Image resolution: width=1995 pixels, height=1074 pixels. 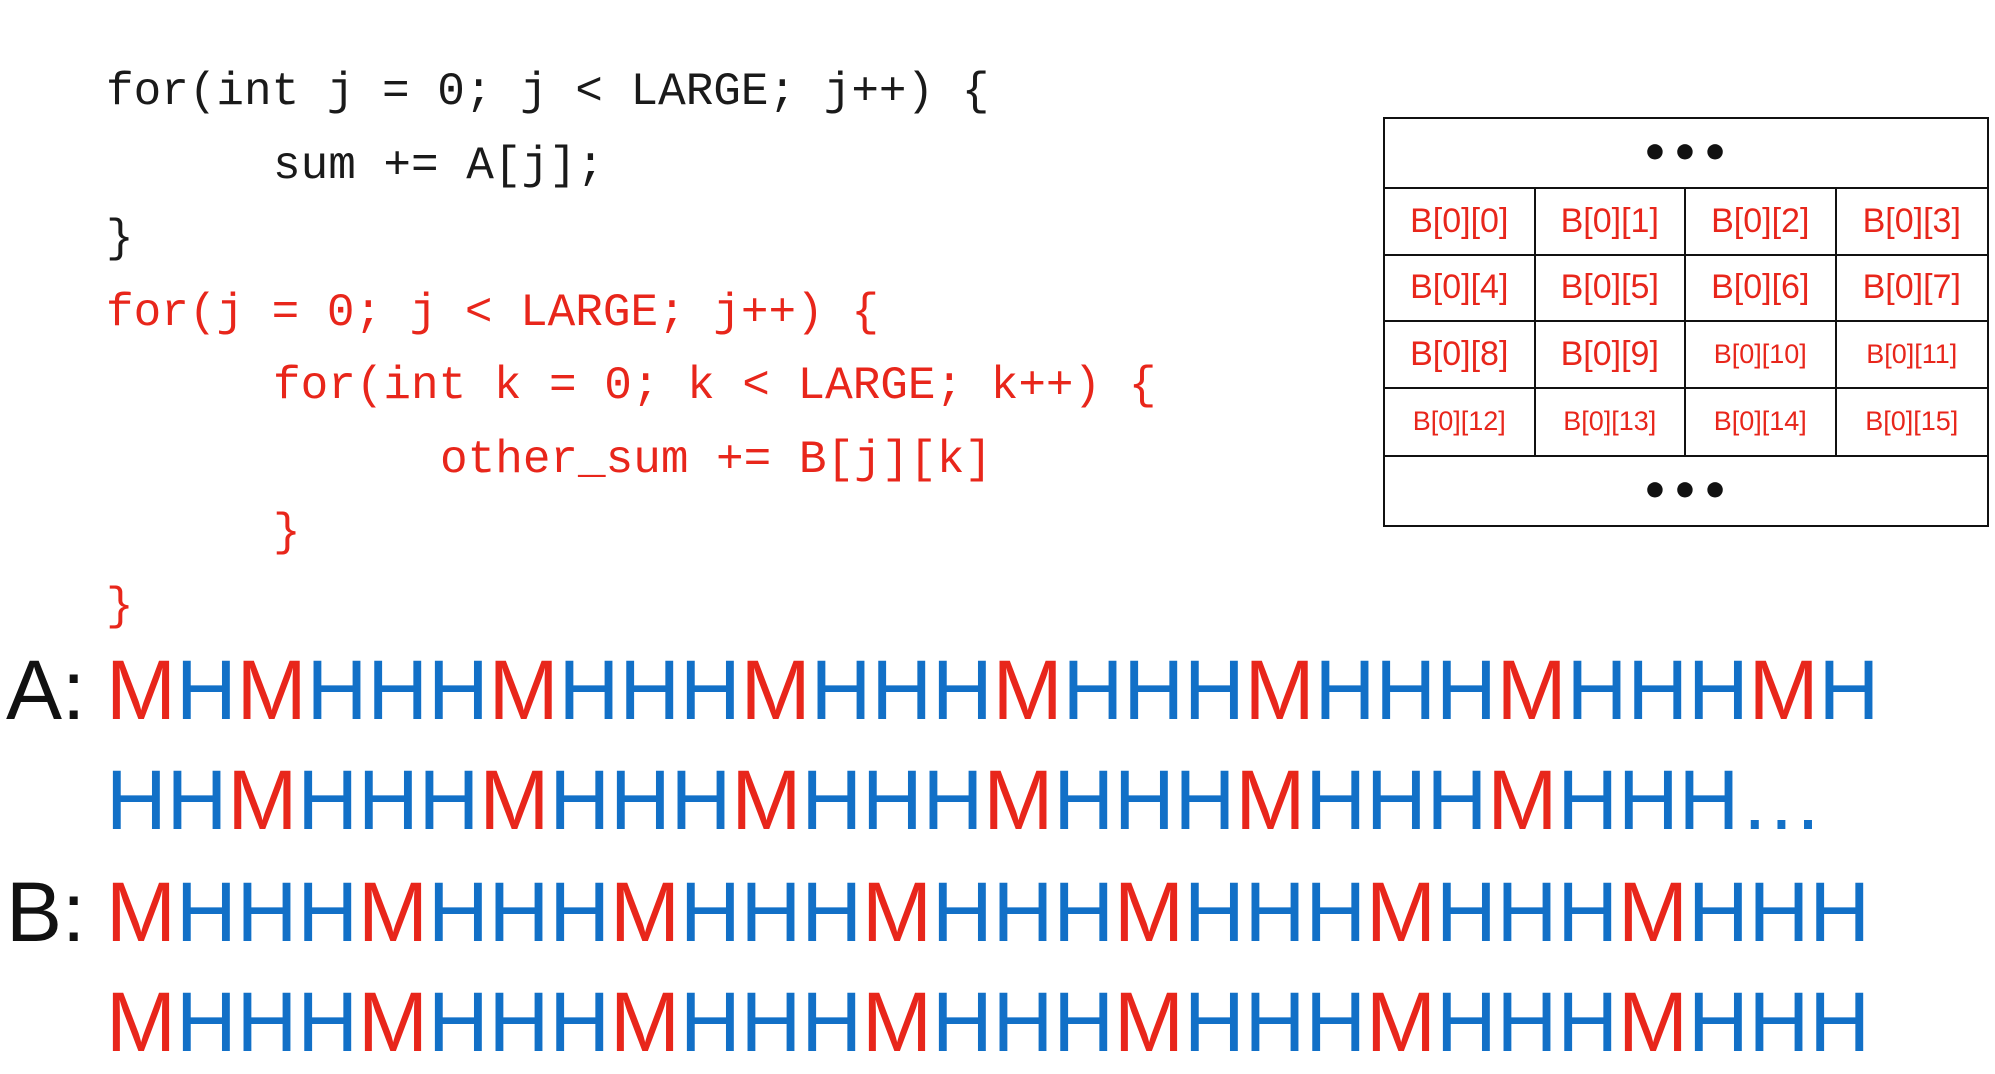 I want to click on memory-cell: B[0][11], so click(x=1911, y=355).